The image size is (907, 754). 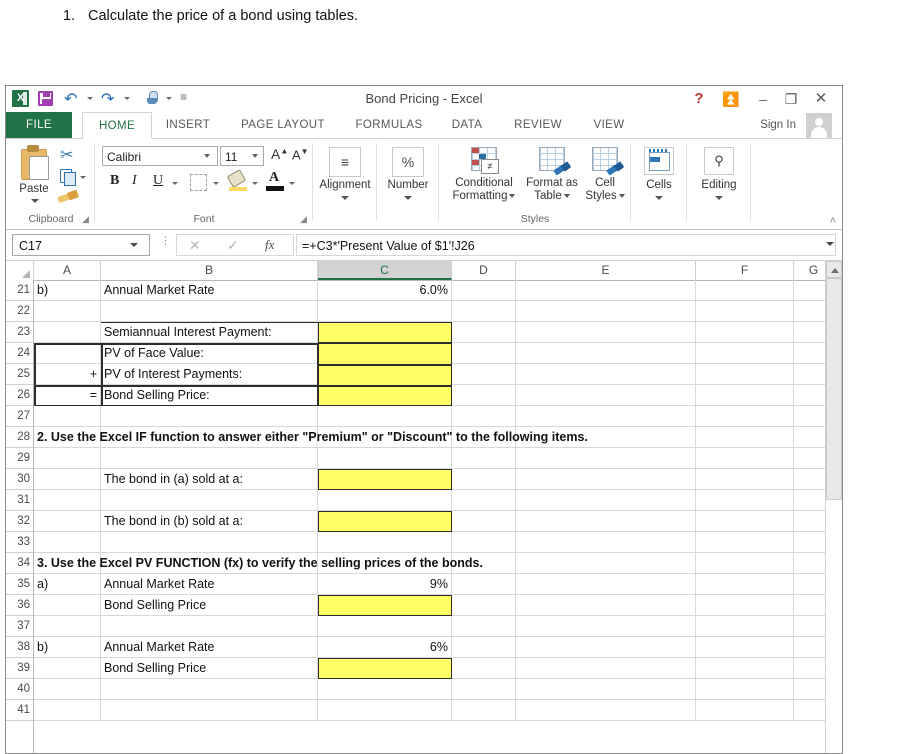 What do you see at coordinates (538, 125) in the screenshot?
I see `tab-review: REVIEW` at bounding box center [538, 125].